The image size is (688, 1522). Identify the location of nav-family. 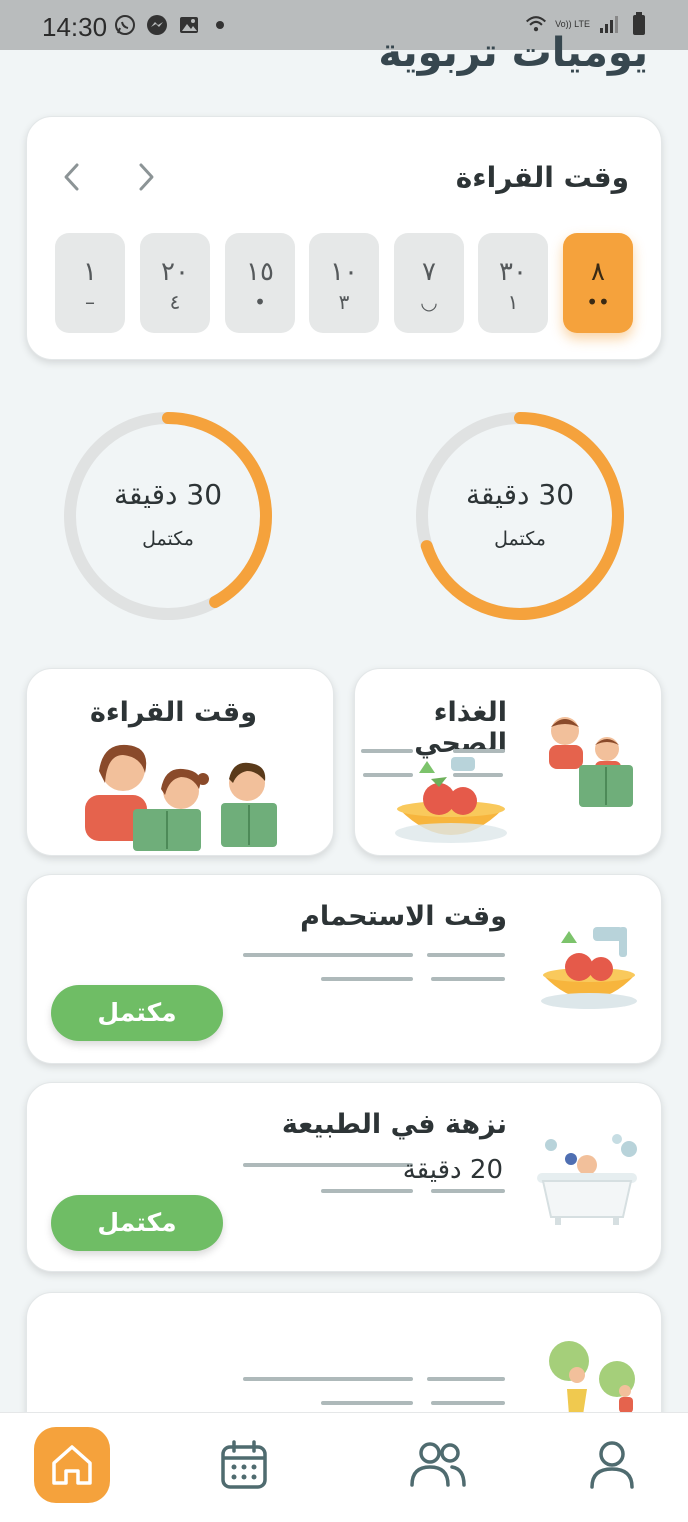
(438, 1465).